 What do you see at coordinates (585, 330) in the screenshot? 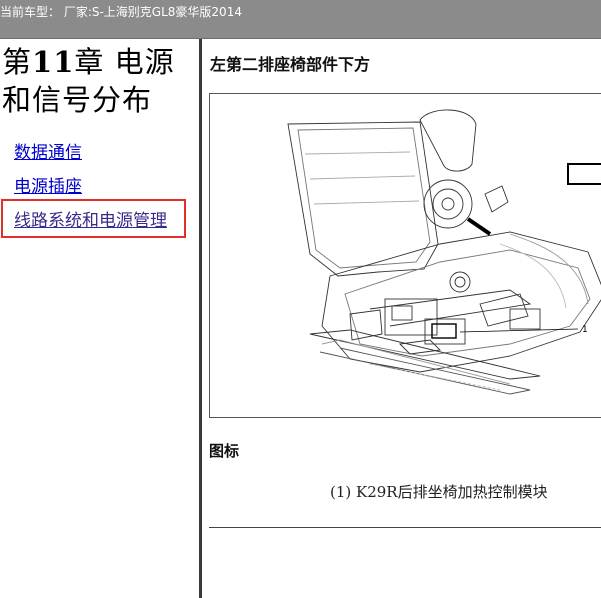
I see `figure-callout-1: 1` at bounding box center [585, 330].